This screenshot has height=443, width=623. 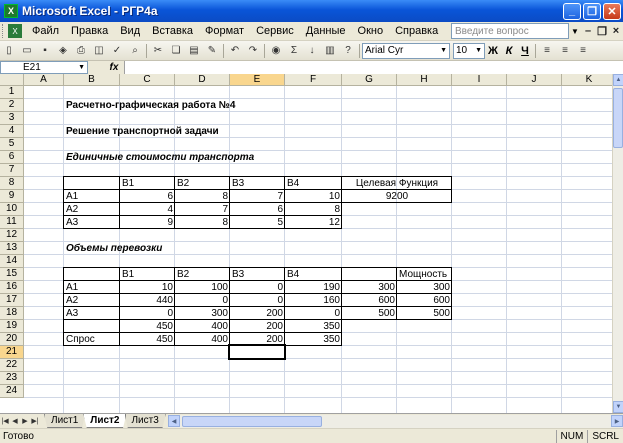 What do you see at coordinates (224, 31) in the screenshot?
I see `menu-format: Формат` at bounding box center [224, 31].